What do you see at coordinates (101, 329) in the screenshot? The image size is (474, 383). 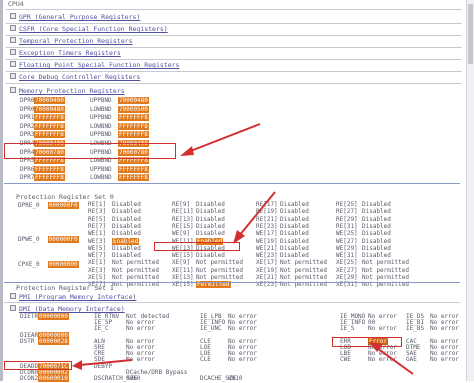 I see `dmi-field-label: IE_C` at bounding box center [101, 329].